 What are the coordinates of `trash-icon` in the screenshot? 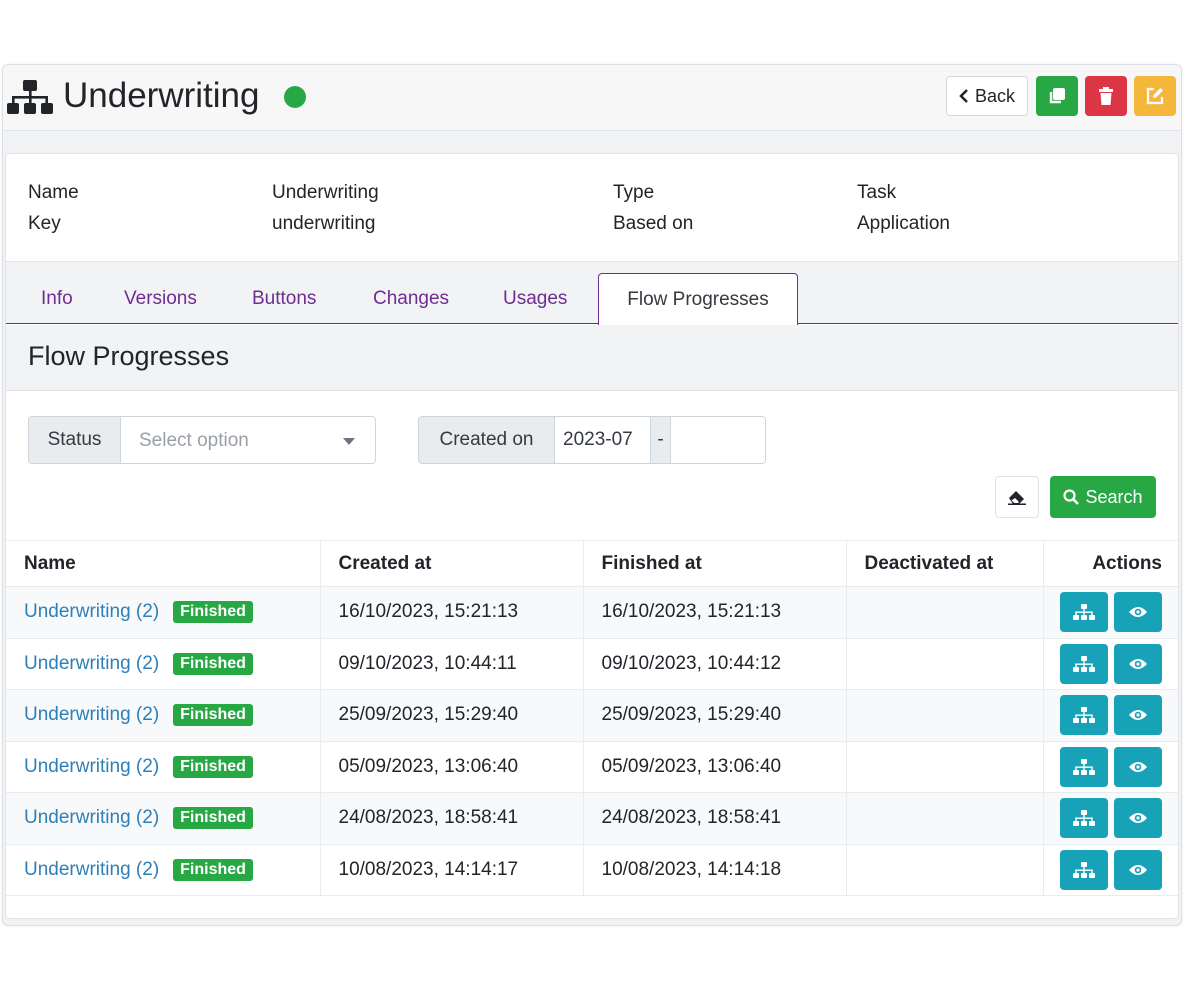 It's located at (1106, 96).